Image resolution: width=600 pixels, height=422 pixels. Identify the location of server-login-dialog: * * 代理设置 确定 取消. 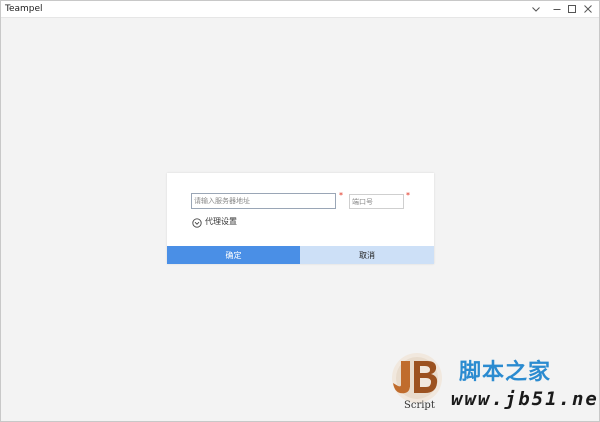
(300, 218).